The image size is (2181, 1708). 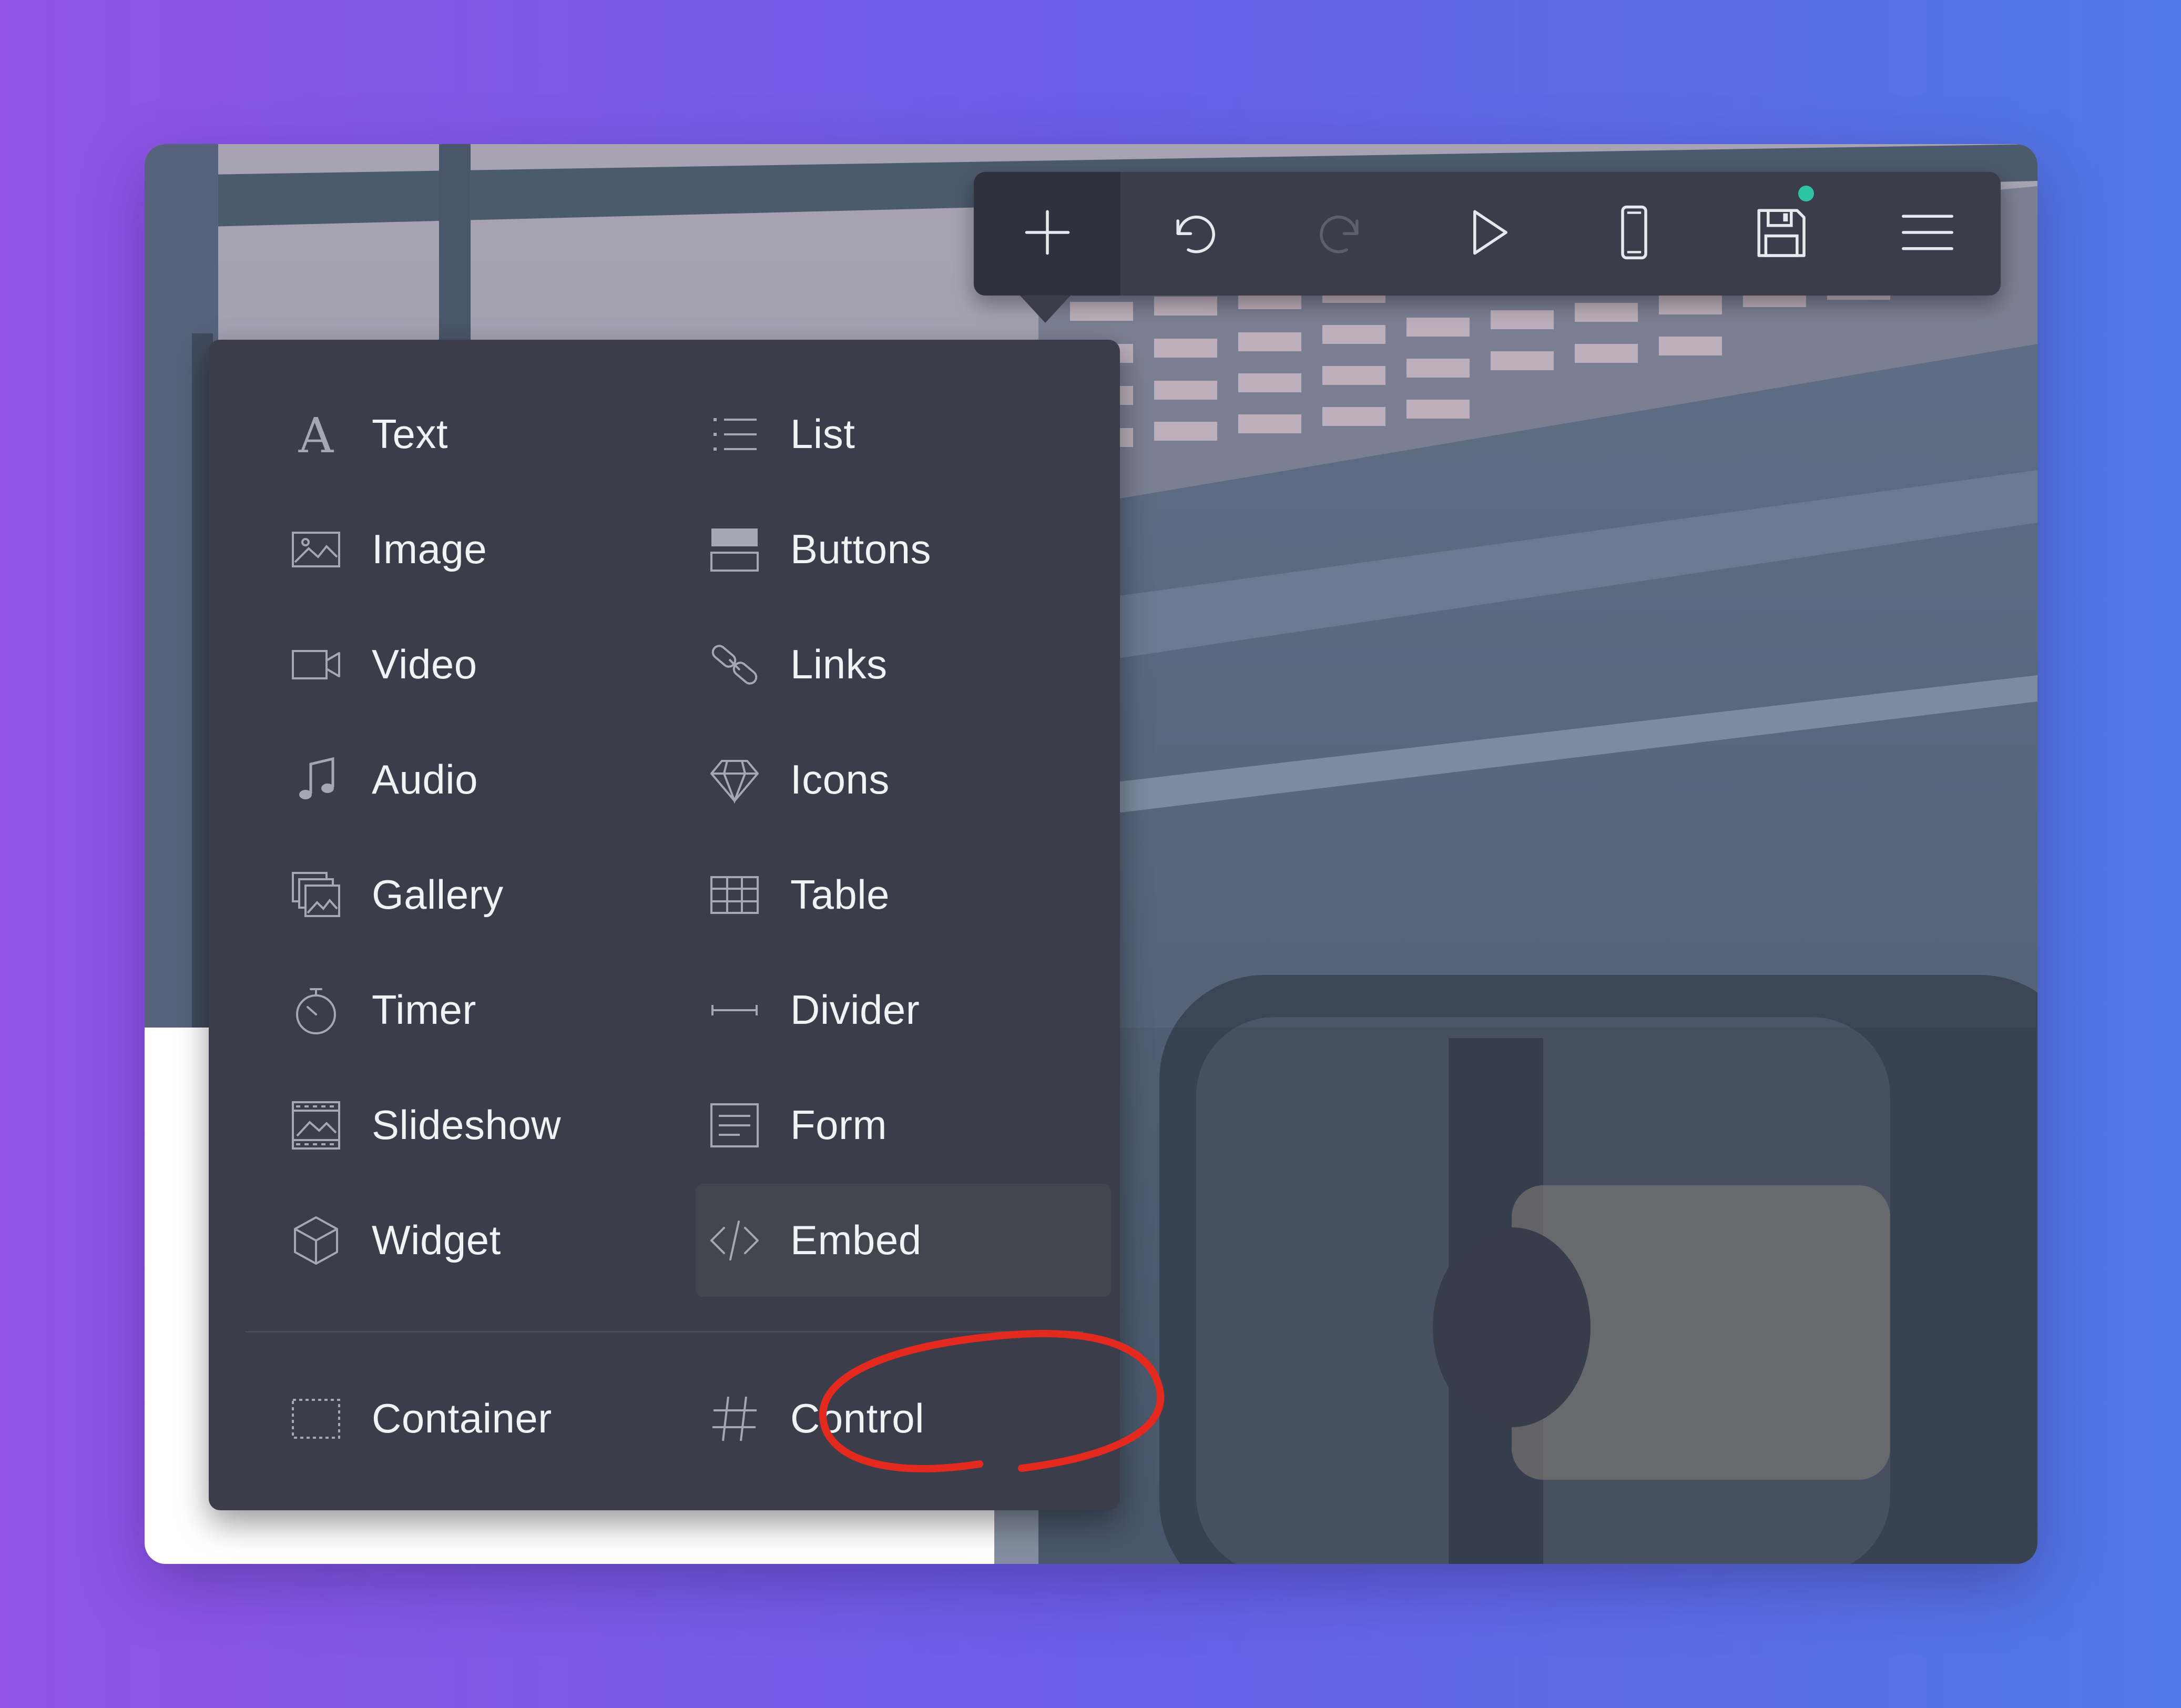 I want to click on menu-item-table: Table, so click(x=903, y=894).